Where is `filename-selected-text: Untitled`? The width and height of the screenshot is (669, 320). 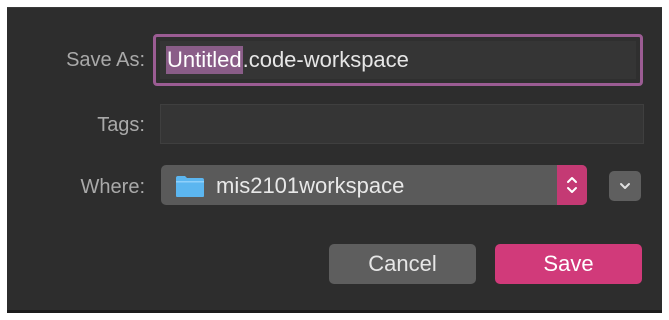
filename-selected-text: Untitled is located at coordinates (204, 60).